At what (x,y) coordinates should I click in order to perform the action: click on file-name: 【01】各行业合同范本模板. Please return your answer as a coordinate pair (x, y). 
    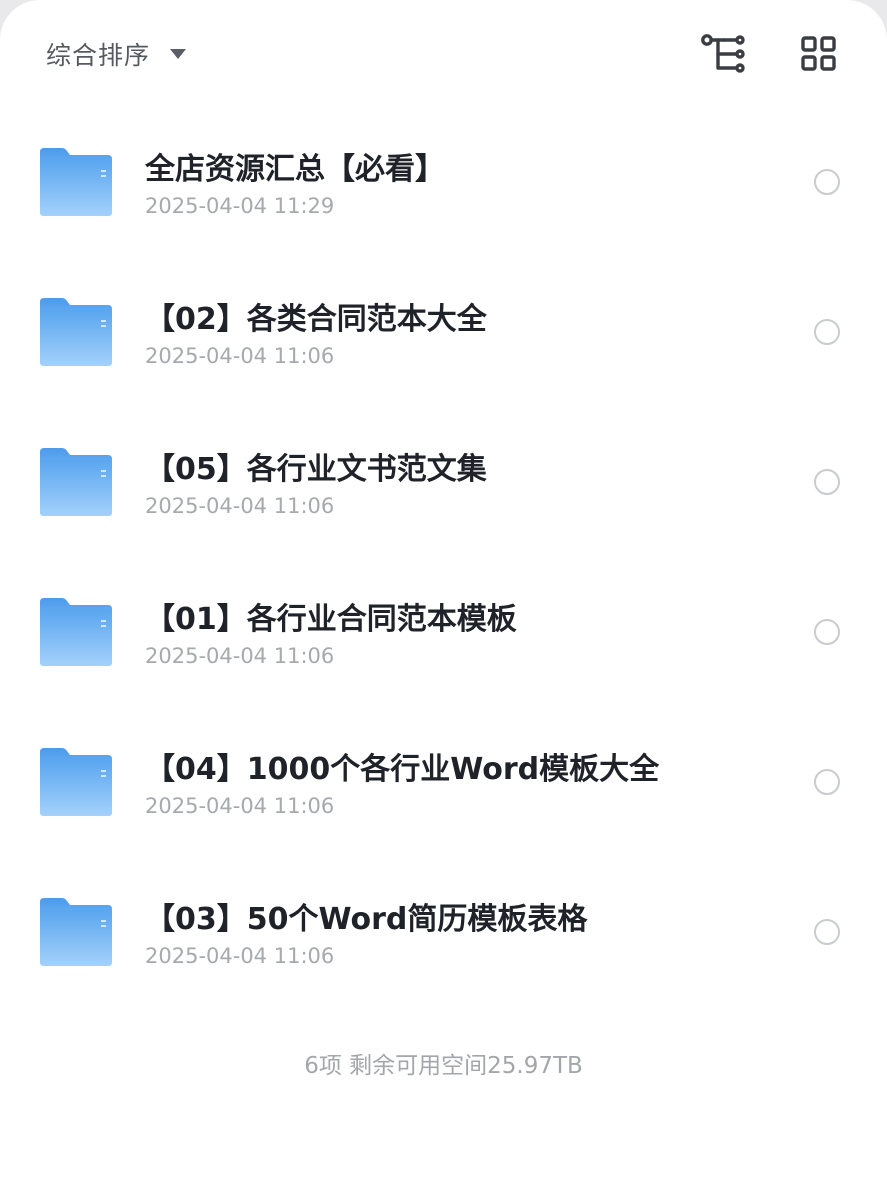
    Looking at the image, I should click on (331, 619).